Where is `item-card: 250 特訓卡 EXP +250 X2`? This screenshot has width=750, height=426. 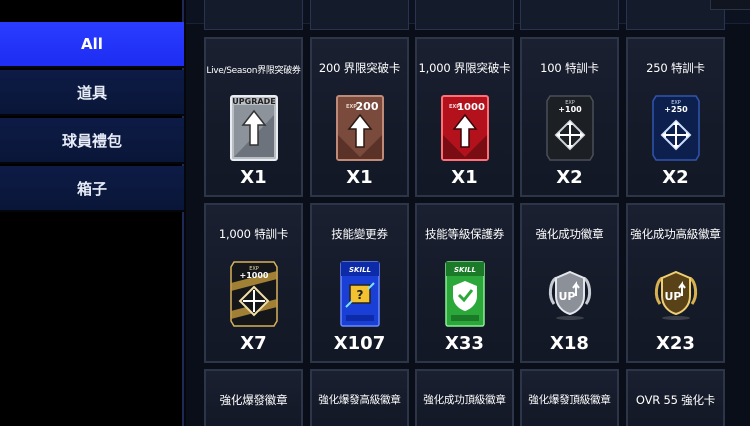
item-card: 250 特訓卡 EXP +250 X2 is located at coordinates (675, 117).